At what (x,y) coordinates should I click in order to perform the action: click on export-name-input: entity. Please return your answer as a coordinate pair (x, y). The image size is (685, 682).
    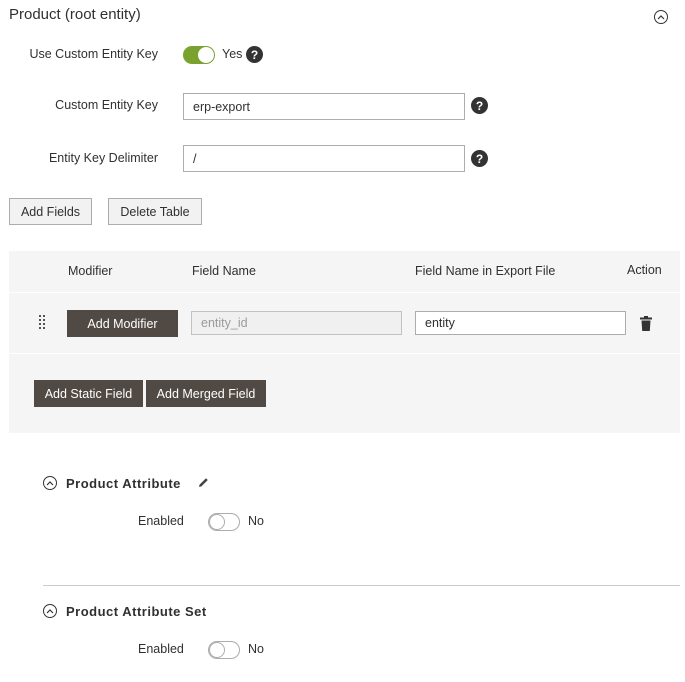
    Looking at the image, I should click on (520, 323).